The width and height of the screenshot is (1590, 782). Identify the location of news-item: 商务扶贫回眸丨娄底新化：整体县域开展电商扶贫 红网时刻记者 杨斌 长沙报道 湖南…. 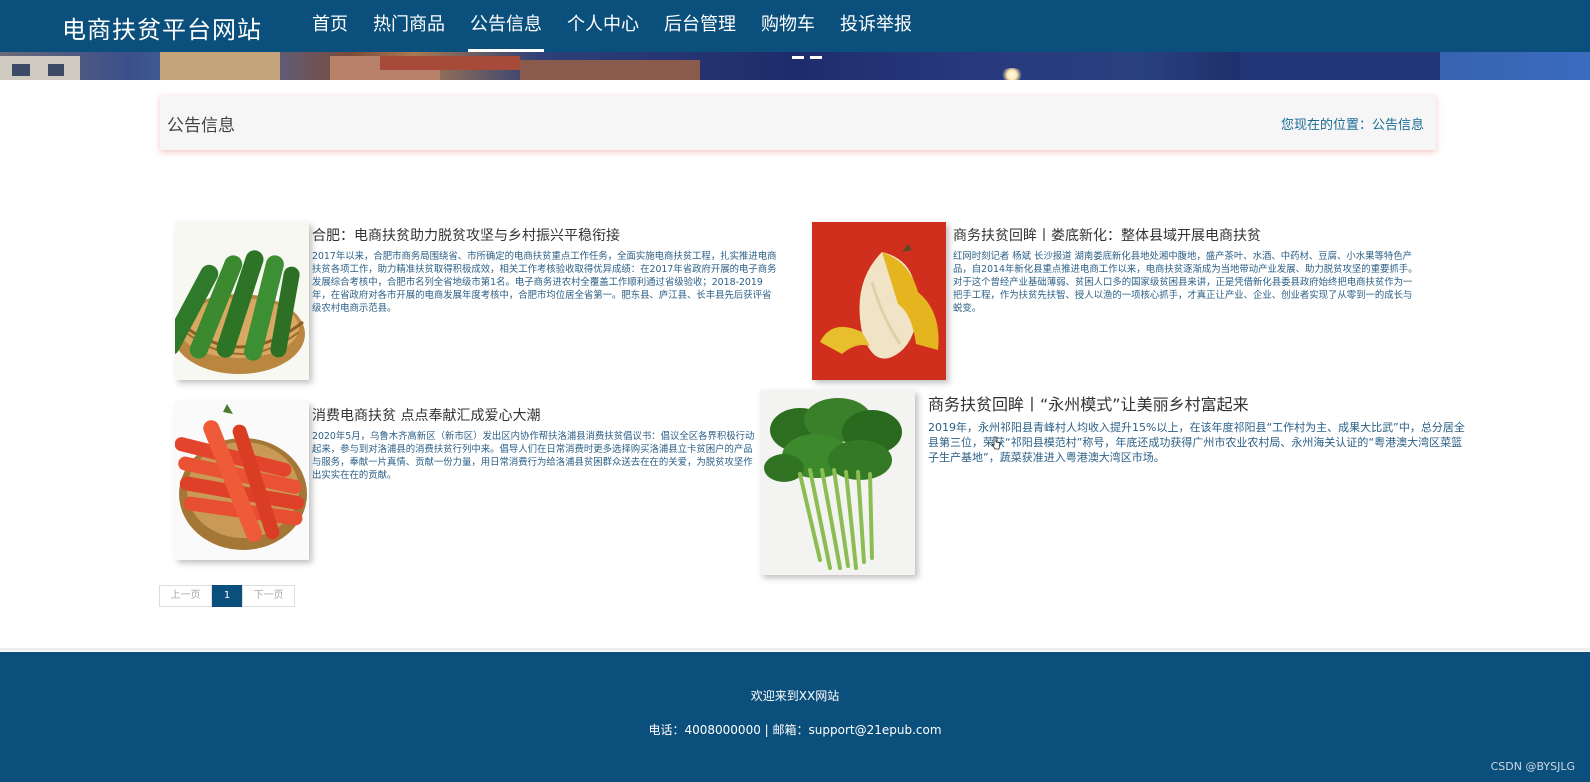
(1117, 301).